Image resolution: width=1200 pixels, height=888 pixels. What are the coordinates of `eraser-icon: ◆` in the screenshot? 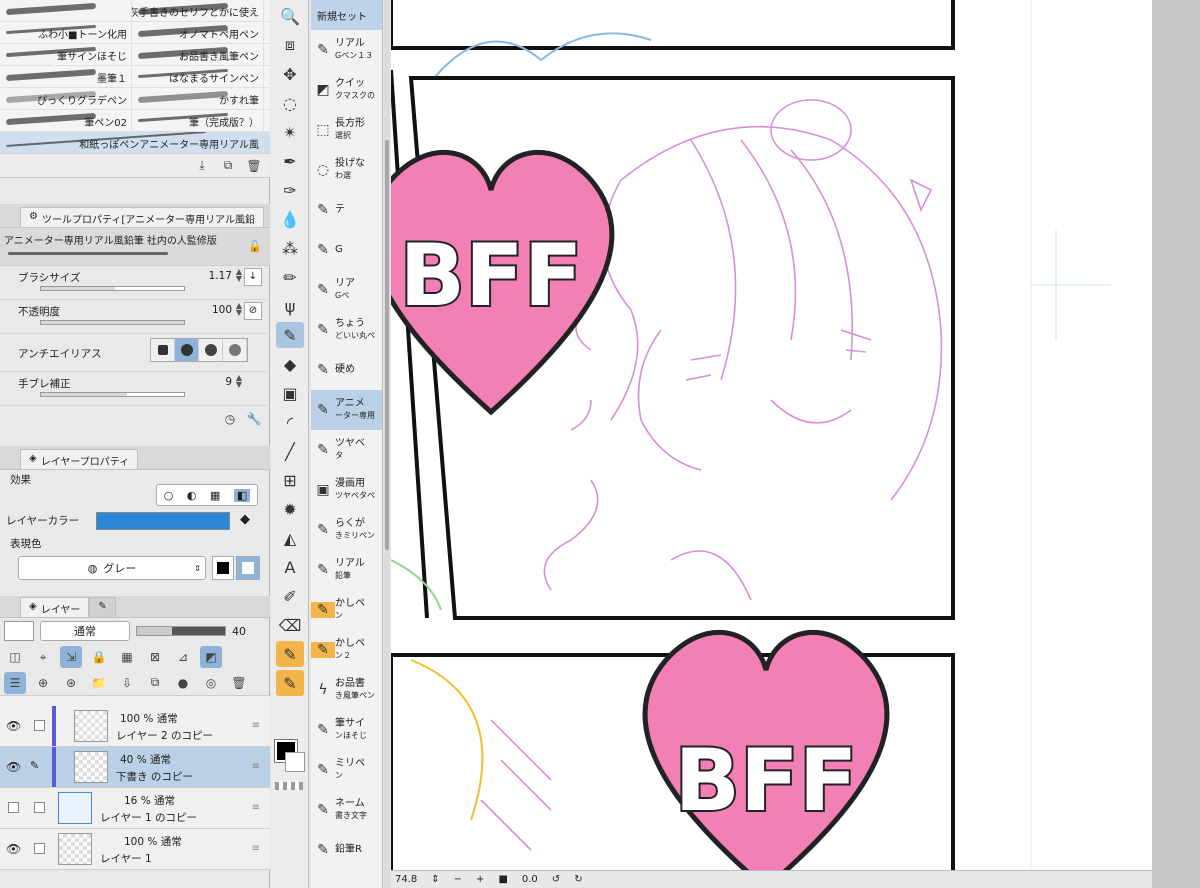 It's located at (290, 364).